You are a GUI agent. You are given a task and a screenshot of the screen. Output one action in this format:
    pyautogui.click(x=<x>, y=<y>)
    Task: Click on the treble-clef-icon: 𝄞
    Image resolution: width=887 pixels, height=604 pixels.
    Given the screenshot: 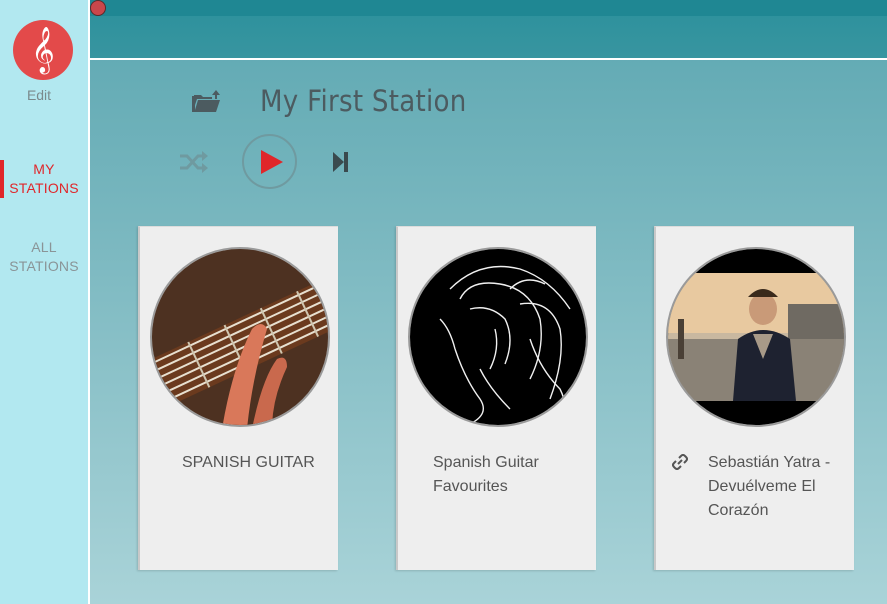 What is the action you would take?
    pyautogui.click(x=43, y=50)
    